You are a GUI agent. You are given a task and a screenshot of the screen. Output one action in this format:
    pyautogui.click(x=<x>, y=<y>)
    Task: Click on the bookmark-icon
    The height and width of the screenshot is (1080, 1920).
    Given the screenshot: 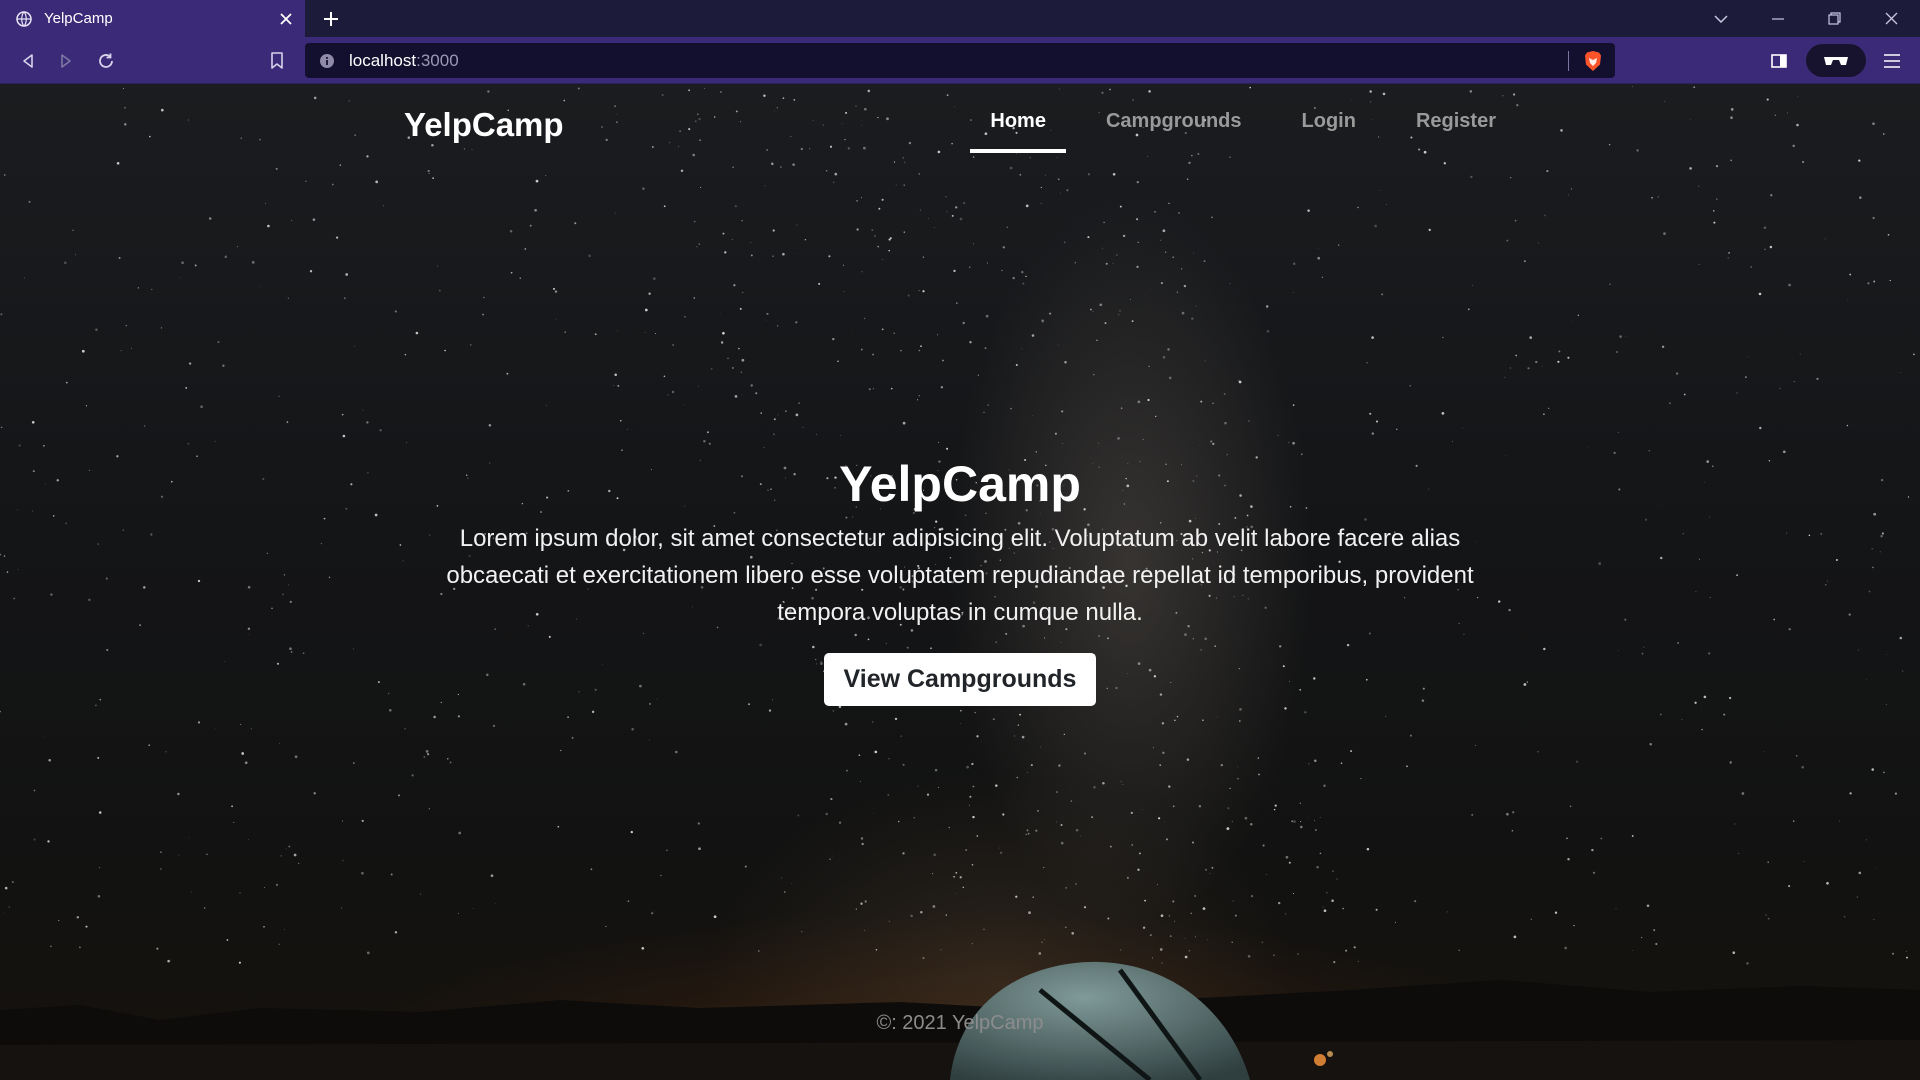 What is the action you would take?
    pyautogui.click(x=277, y=61)
    